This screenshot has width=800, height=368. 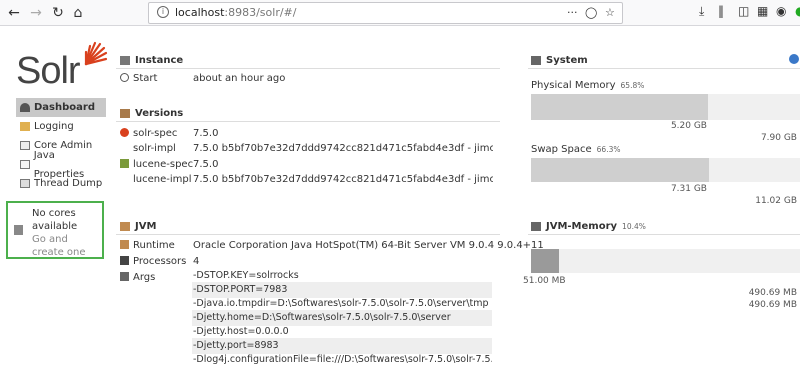 I want to click on sidebar-icon: ◫, so click(x=743, y=11).